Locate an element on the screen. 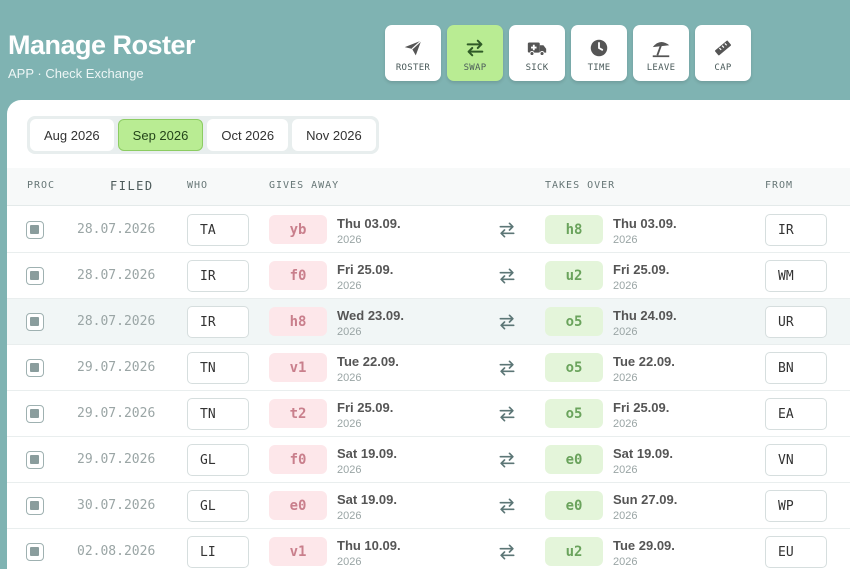 This screenshot has height=569, width=850. nav-cap-button: CAP is located at coordinates (723, 53).